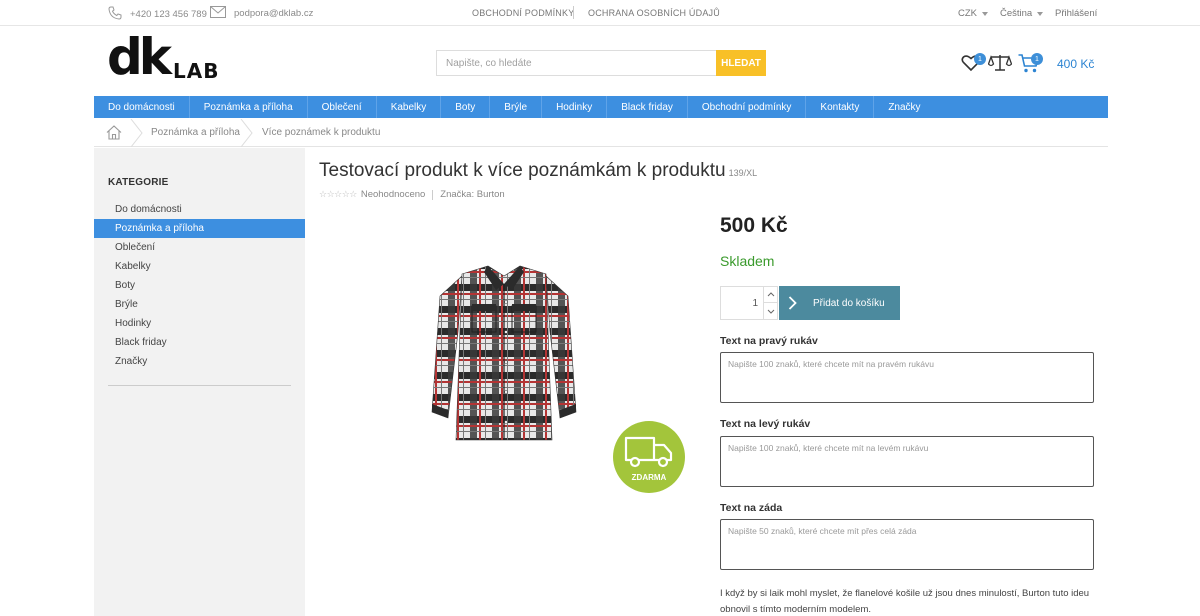 The image size is (1200, 616). I want to click on nav-item-brands: Značky, so click(904, 107).